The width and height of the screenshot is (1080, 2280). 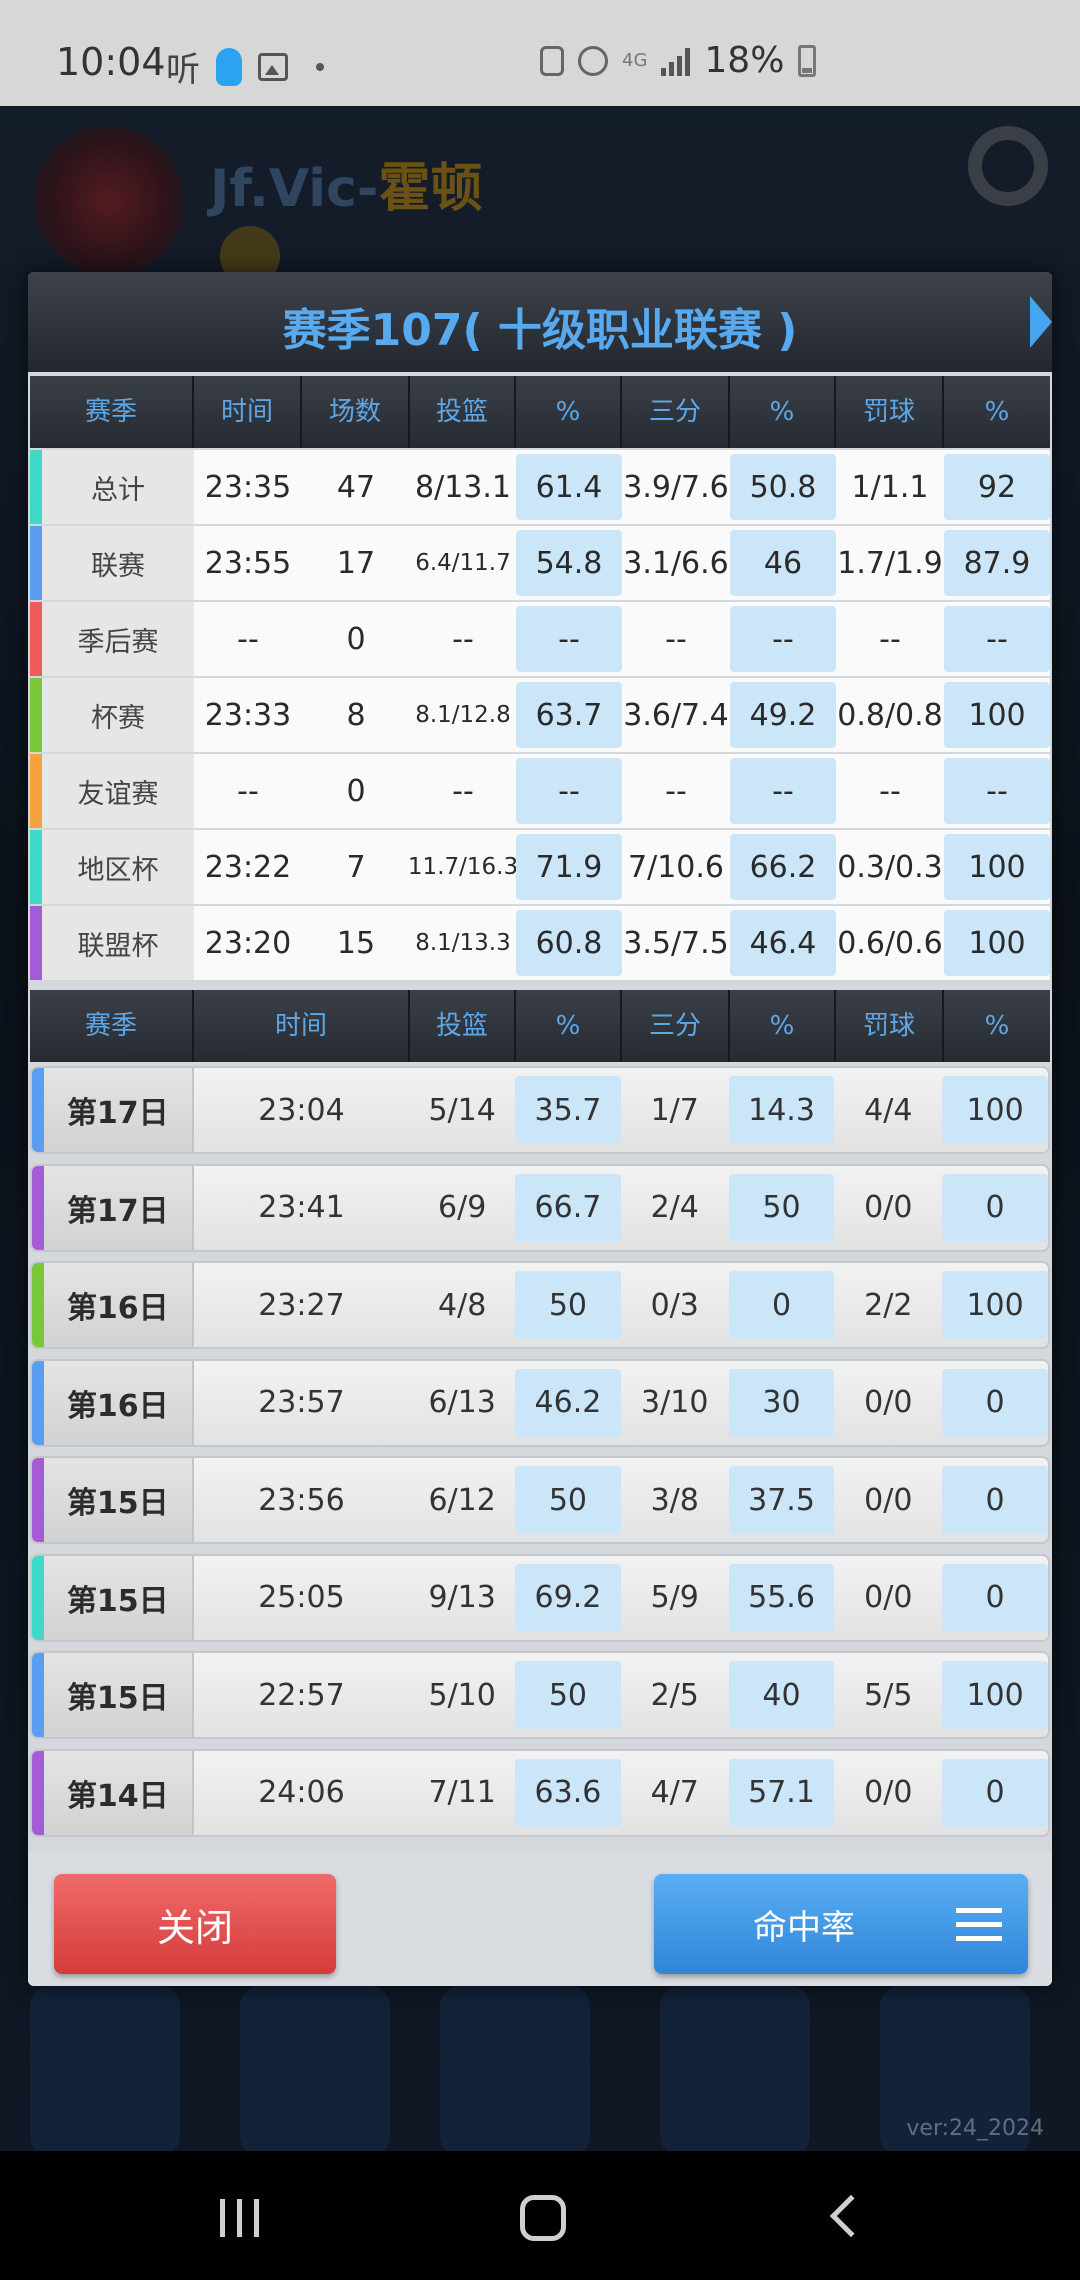 What do you see at coordinates (320, 66) in the screenshot?
I see `more-notifications-dot-icon` at bounding box center [320, 66].